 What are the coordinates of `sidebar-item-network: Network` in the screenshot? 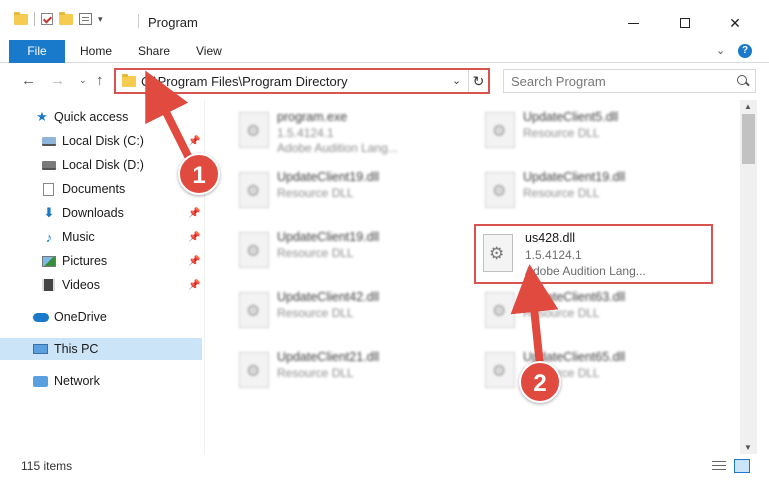 It's located at (101, 381).